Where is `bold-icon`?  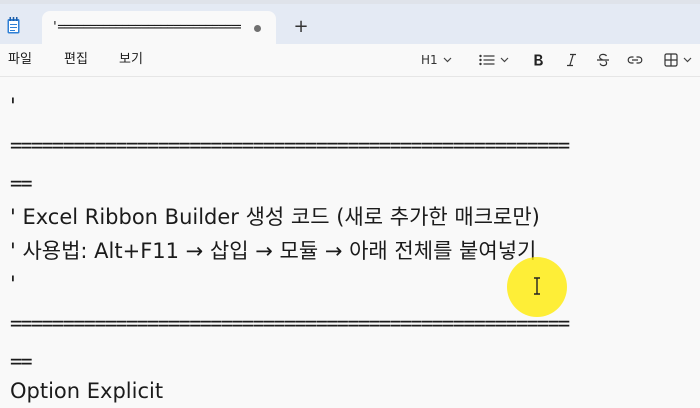
bold-icon is located at coordinates (538, 60).